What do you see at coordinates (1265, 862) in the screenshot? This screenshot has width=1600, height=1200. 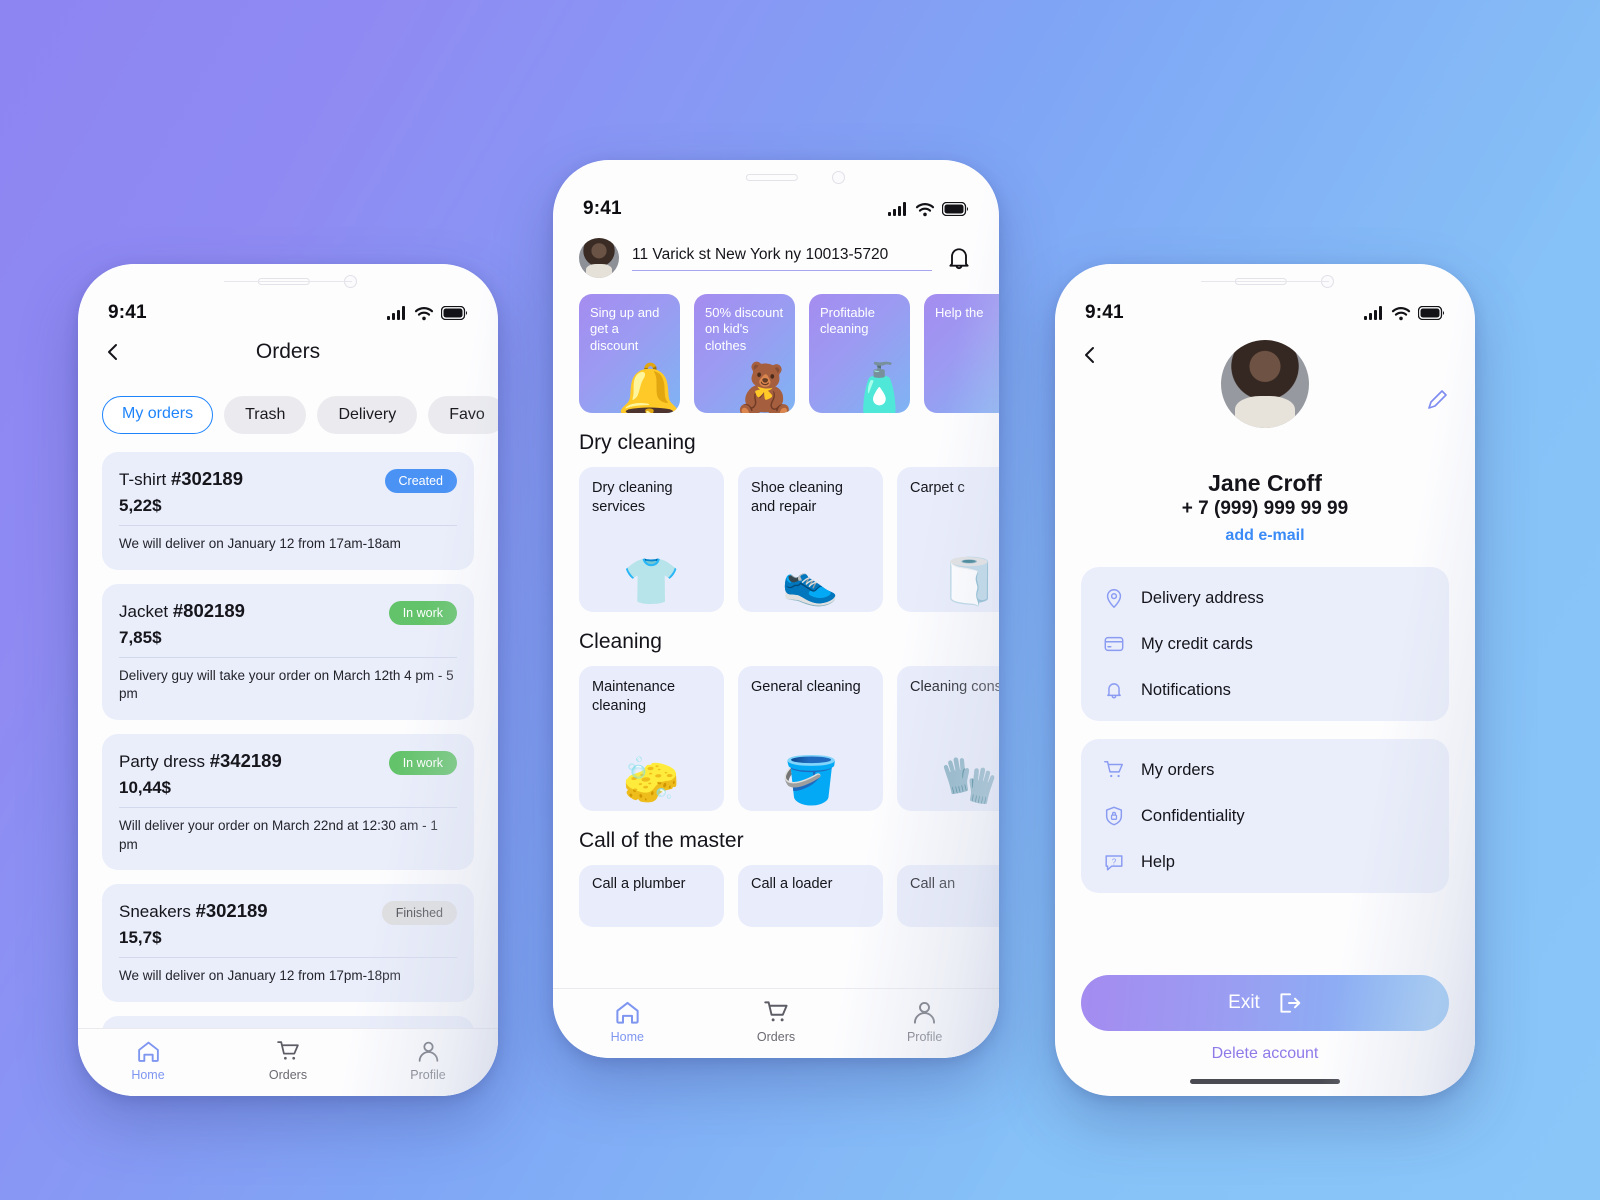 I see `menu-item-help: ? Help` at bounding box center [1265, 862].